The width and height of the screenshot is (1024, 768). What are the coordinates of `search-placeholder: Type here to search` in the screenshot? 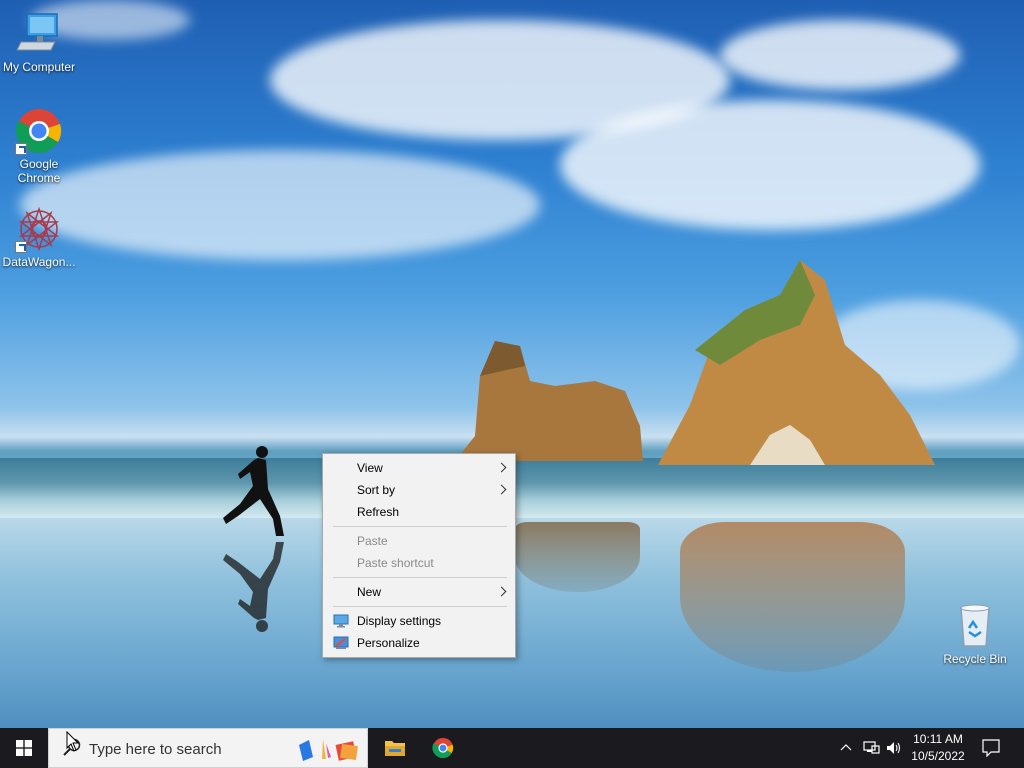 It's located at (155, 749).